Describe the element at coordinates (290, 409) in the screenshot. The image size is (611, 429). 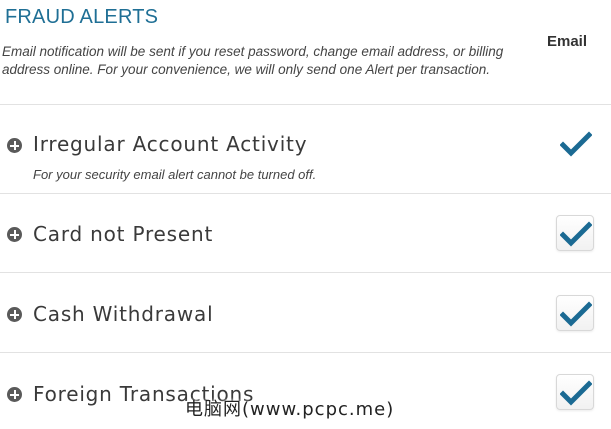
I see `watermark-text: 电脑网(www.pcpc.me)` at that location.